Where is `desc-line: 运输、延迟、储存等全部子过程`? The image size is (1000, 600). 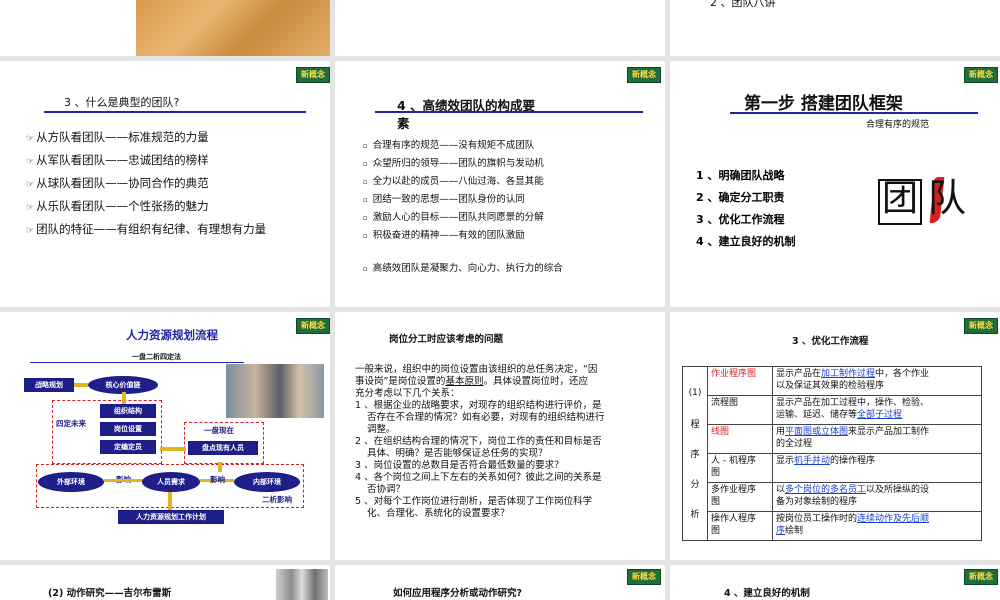 desc-line: 运输、延迟、储存等全部子过程 is located at coordinates (877, 415).